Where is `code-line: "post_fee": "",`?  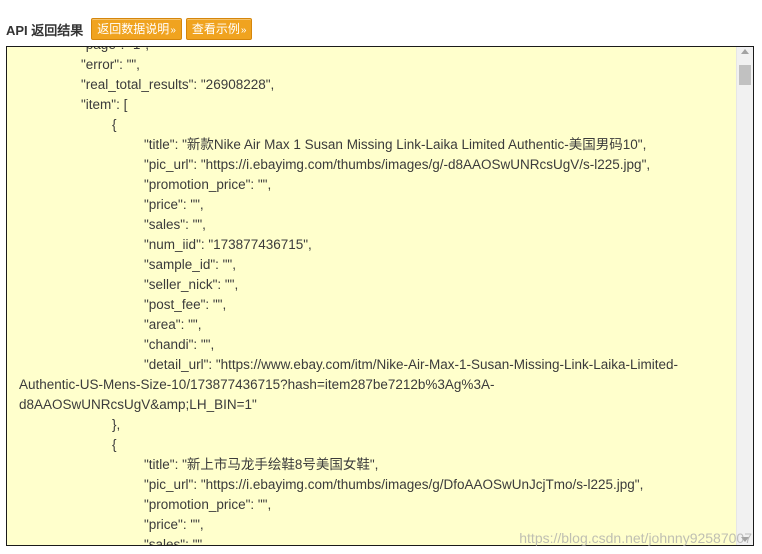 code-line: "post_fee": "", is located at coordinates (185, 304).